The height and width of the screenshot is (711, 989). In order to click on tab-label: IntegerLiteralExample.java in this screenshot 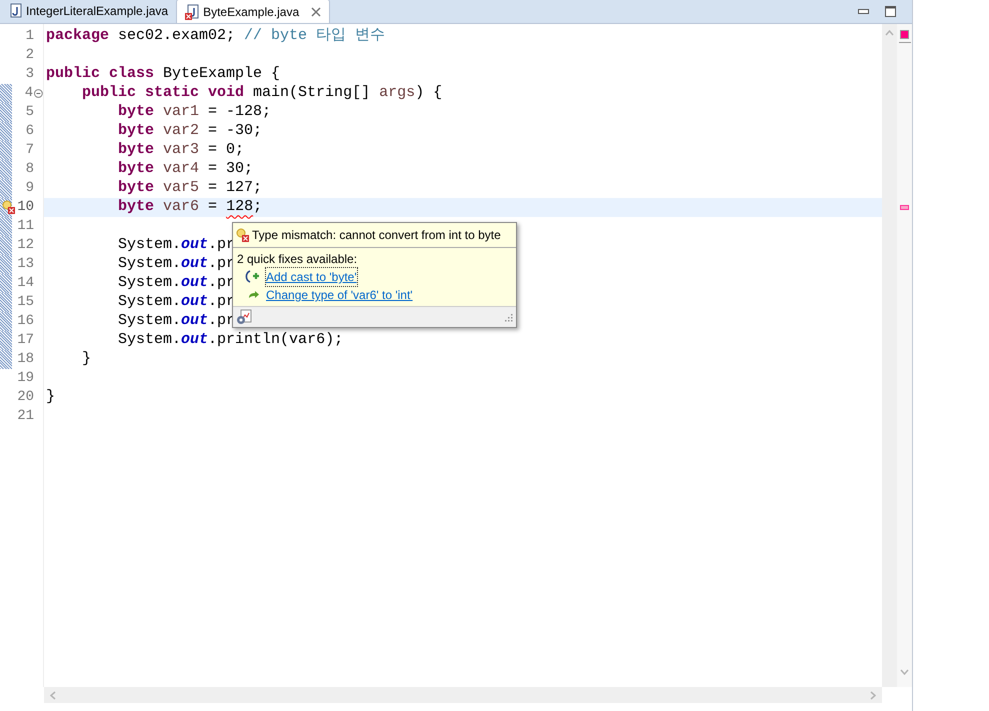, I will do `click(97, 11)`.